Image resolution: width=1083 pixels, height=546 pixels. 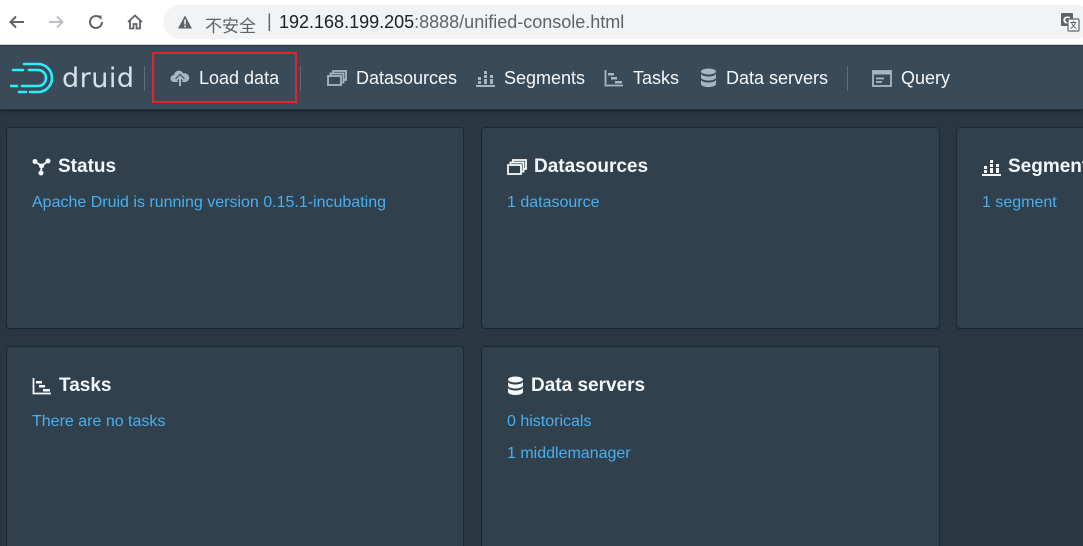 I want to click on tasks-title-text: Tasks, so click(x=85, y=385).